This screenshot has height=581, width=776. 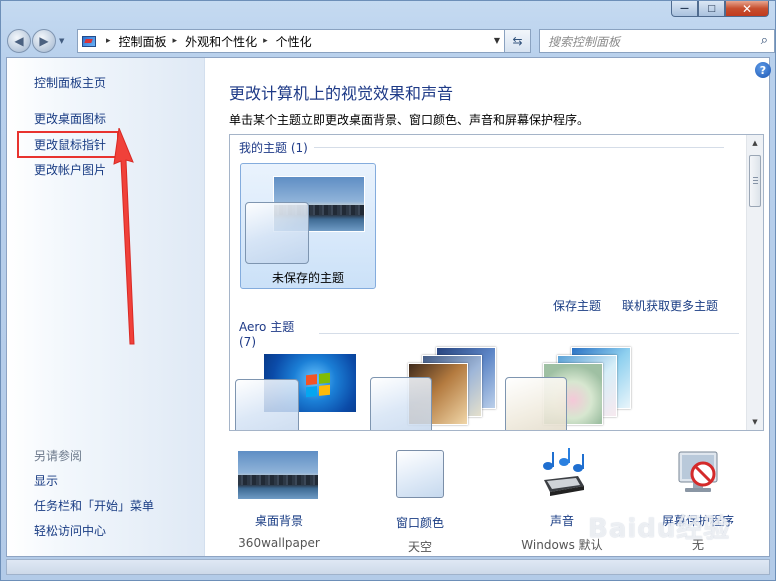 I want to click on annotation-arrow-icon, so click(x=124, y=236).